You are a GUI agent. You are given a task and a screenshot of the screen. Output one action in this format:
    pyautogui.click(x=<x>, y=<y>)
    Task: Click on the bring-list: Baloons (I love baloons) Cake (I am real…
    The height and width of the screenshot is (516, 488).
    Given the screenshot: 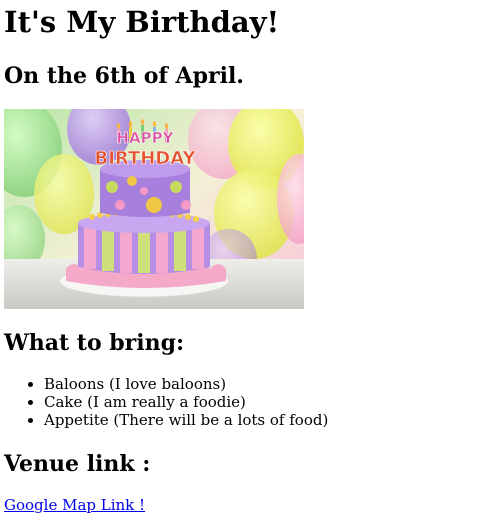 What is the action you would take?
    pyautogui.click(x=164, y=402)
    